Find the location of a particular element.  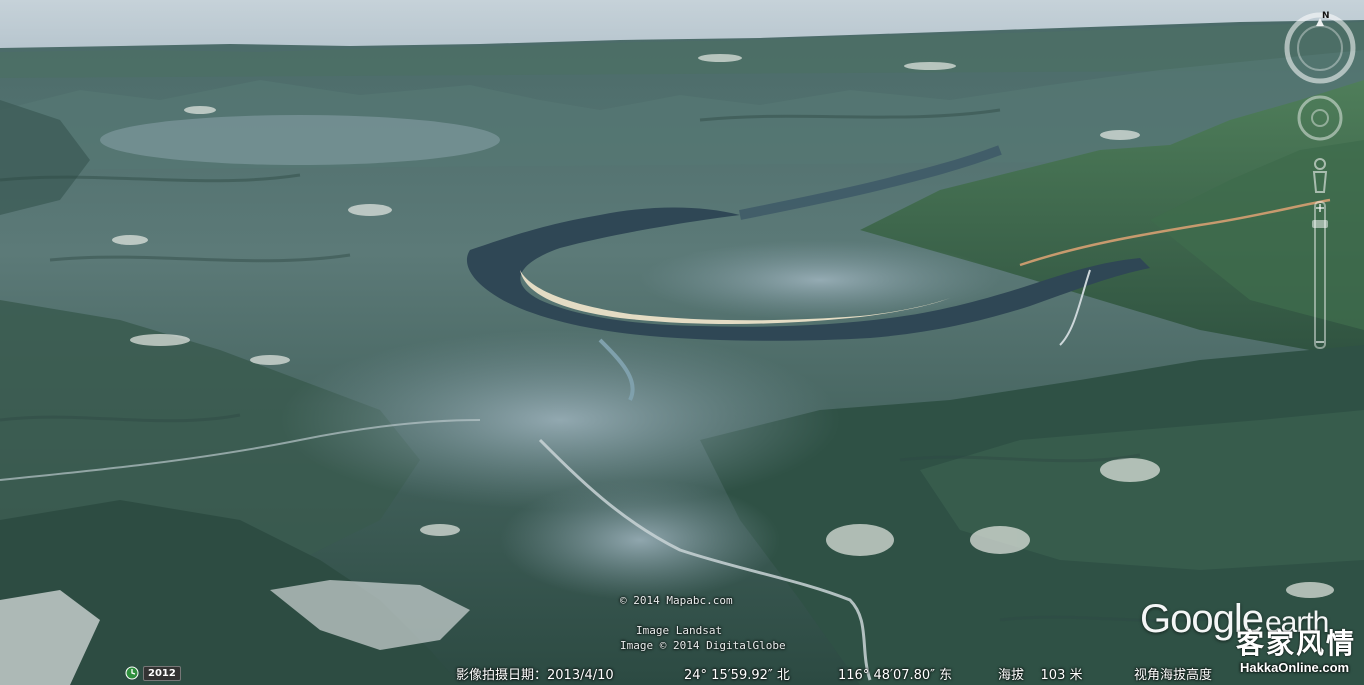

navigation-controls: N is located at coordinates (1320, 178).